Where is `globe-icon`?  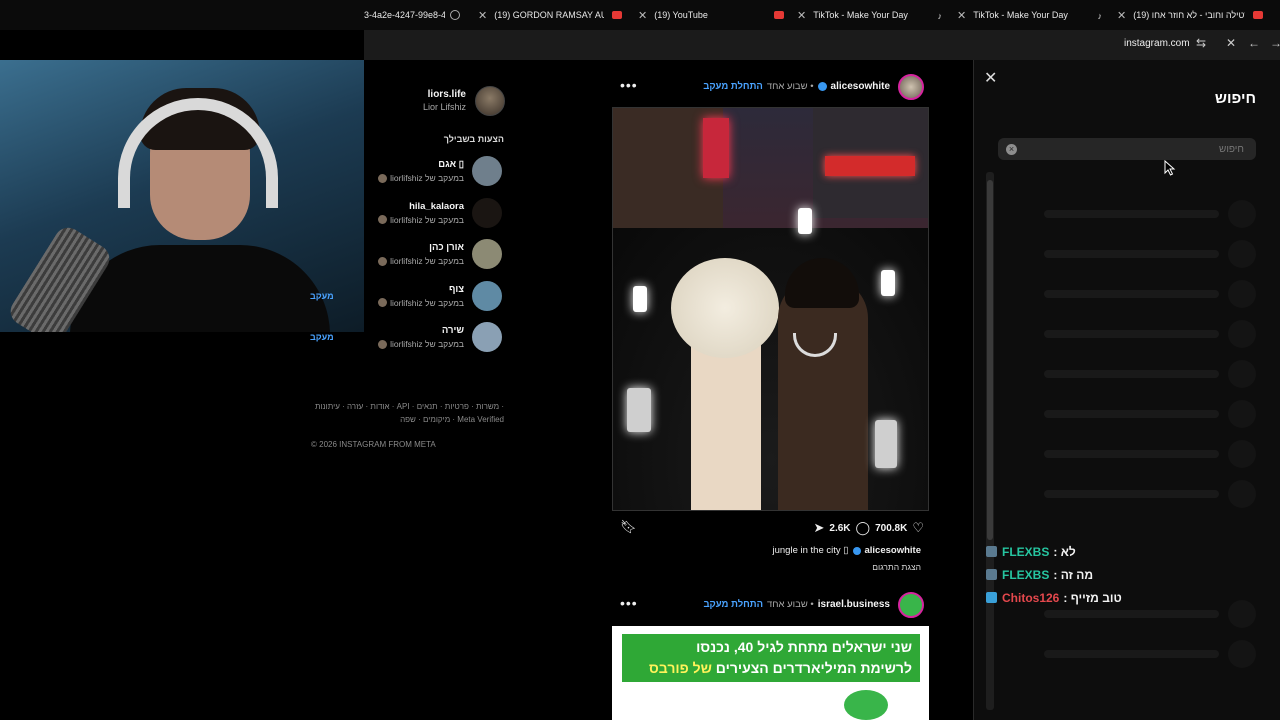 globe-icon is located at coordinates (455, 15).